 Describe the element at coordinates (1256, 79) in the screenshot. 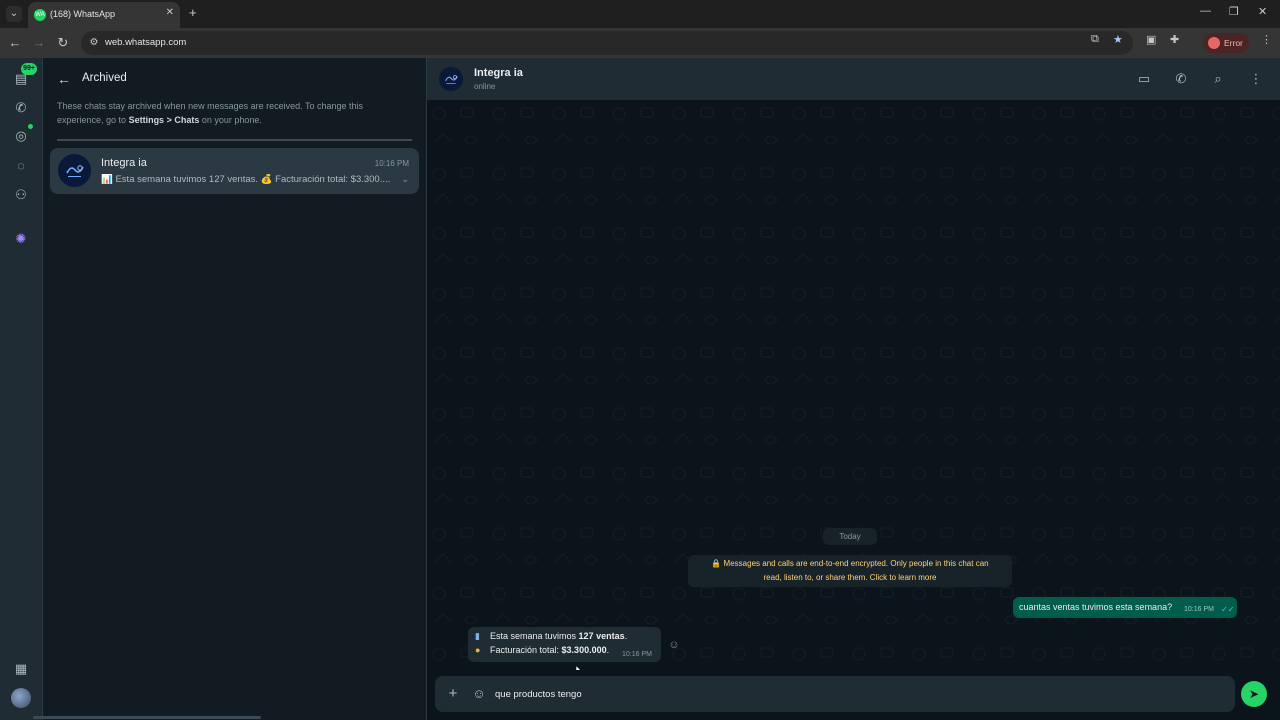

I see `kebab-menu-icon: ⋮` at that location.